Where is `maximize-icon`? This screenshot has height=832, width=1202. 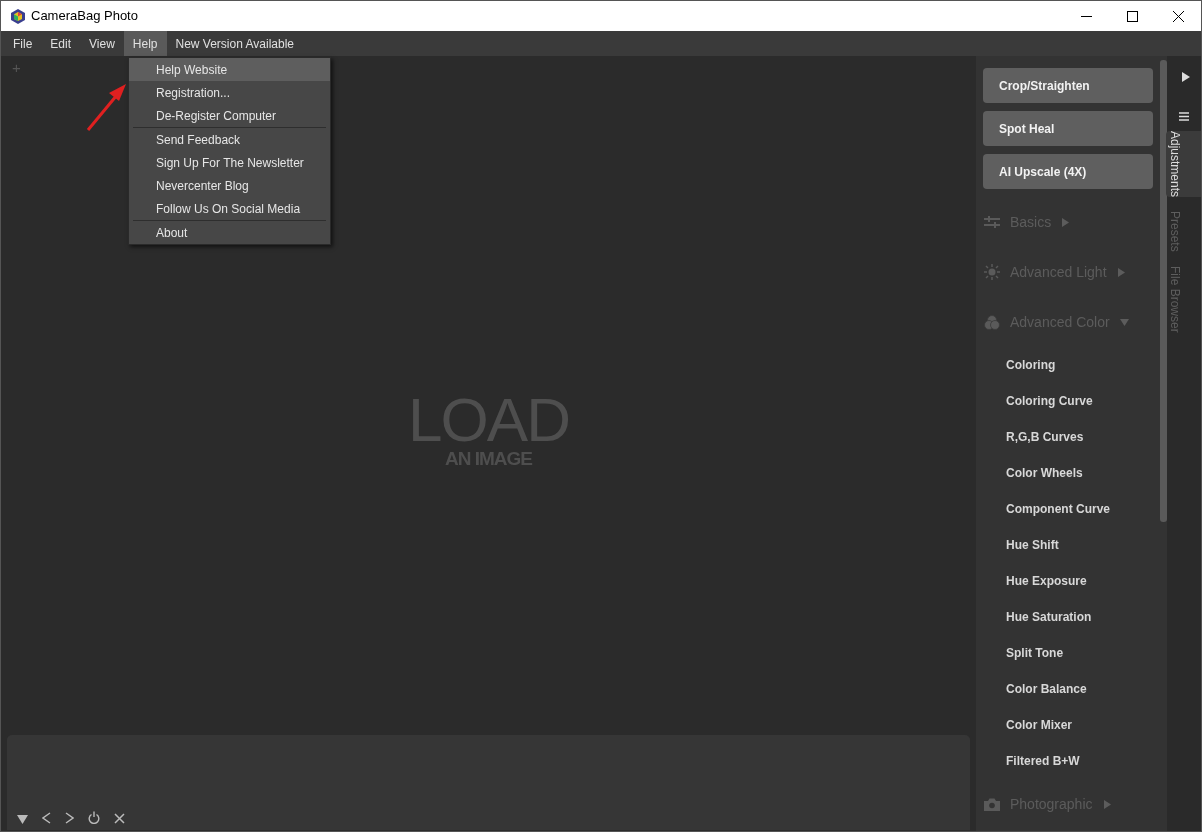 maximize-icon is located at coordinates (1132, 16).